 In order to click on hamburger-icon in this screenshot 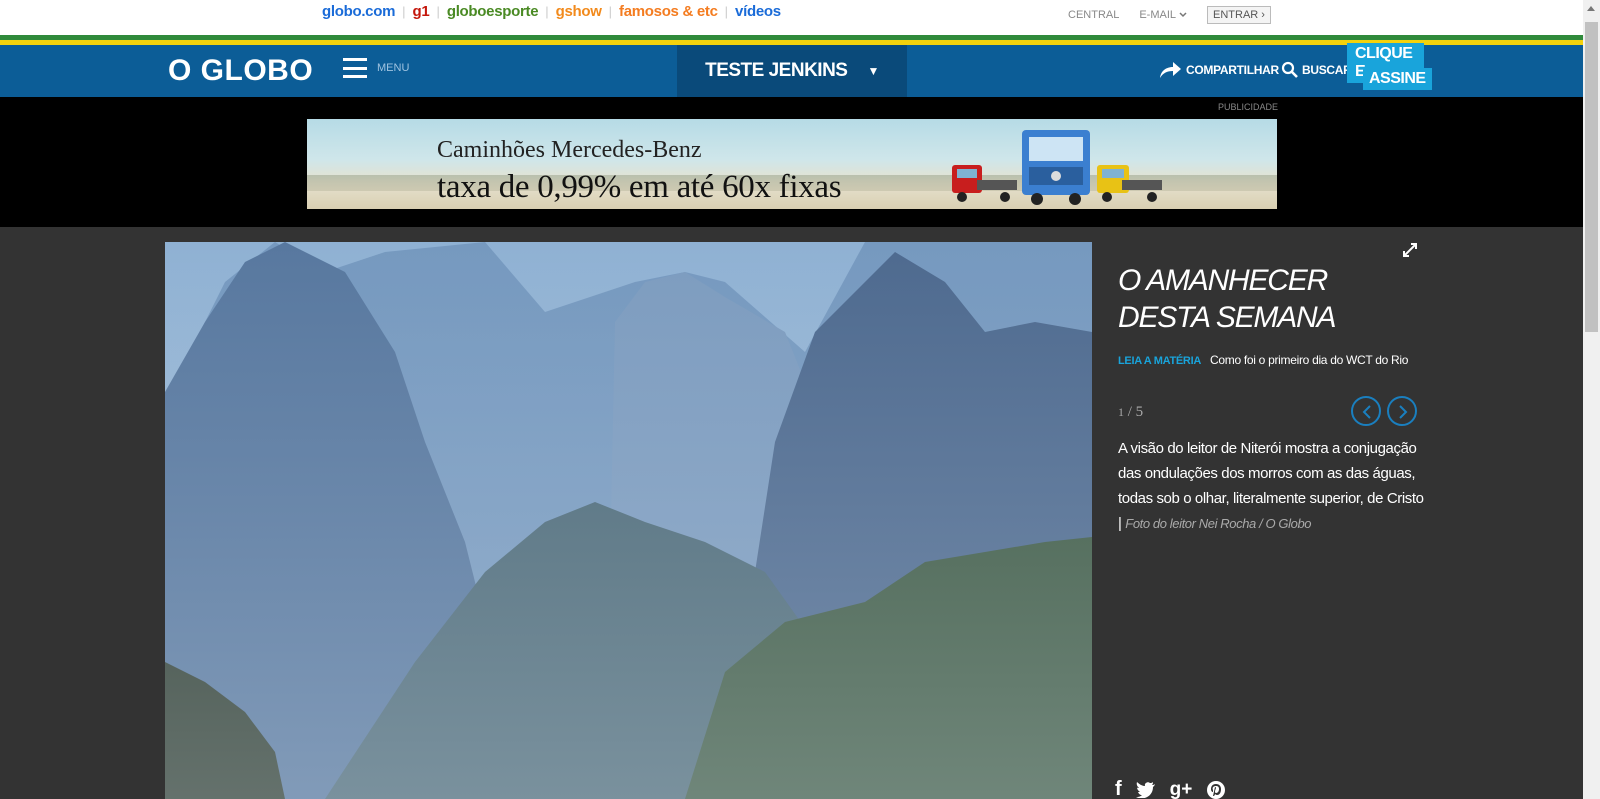, I will do `click(355, 68)`.